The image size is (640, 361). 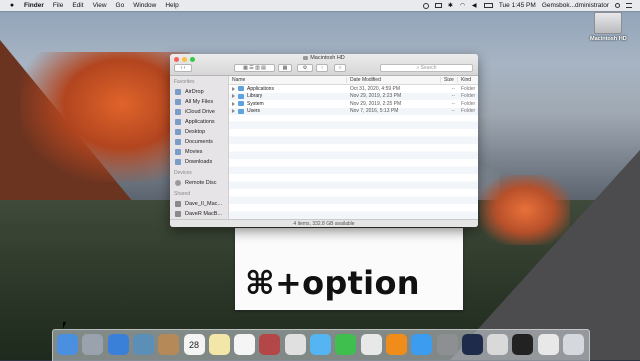 What do you see at coordinates (322, 68) in the screenshot?
I see `share-button: ↑` at bounding box center [322, 68].